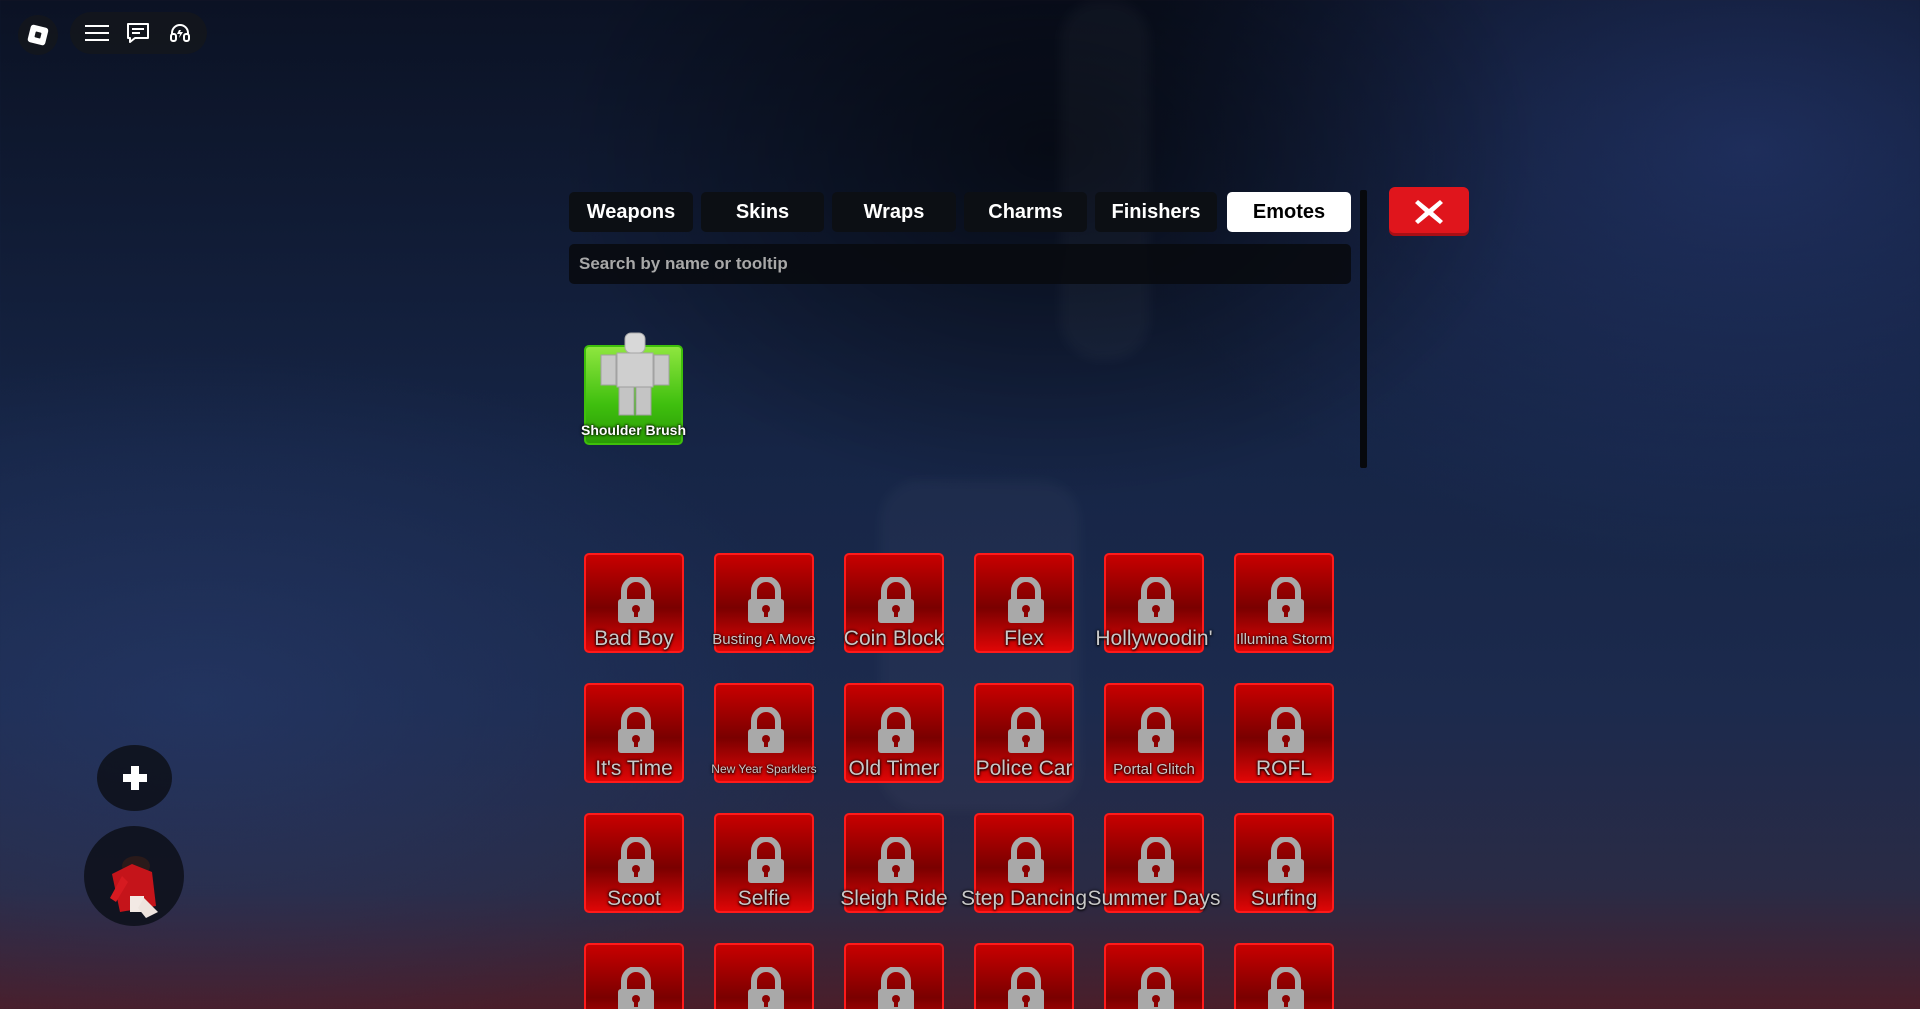 The image size is (1920, 1009). I want to click on emote-name: Bad Boy, so click(634, 638).